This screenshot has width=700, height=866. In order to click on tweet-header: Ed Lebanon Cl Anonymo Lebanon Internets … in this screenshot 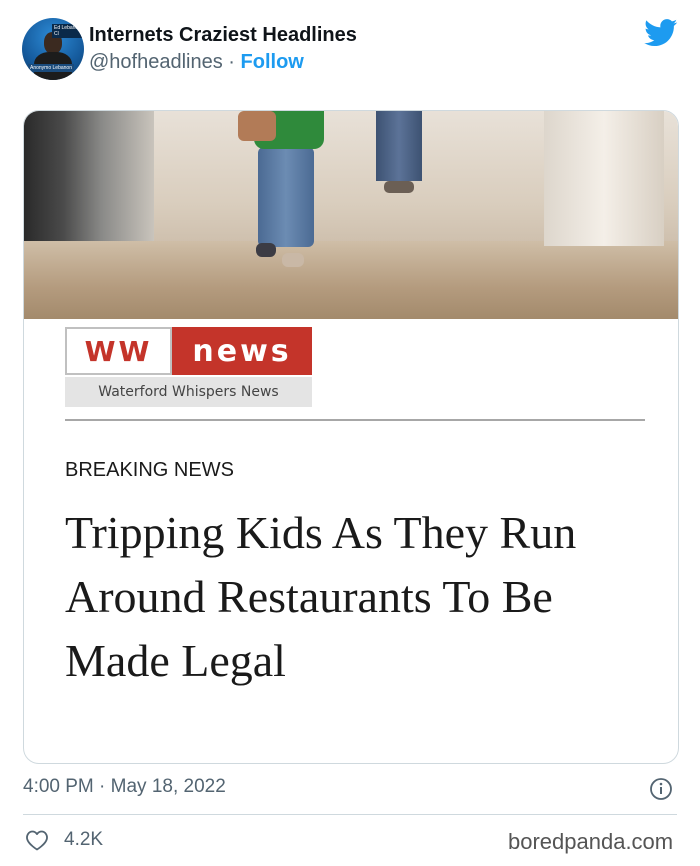, I will do `click(350, 50)`.